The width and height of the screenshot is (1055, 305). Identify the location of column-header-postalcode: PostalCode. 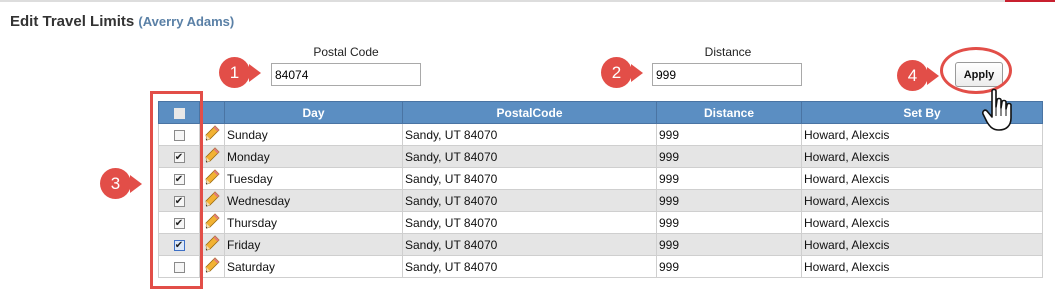
(529, 112).